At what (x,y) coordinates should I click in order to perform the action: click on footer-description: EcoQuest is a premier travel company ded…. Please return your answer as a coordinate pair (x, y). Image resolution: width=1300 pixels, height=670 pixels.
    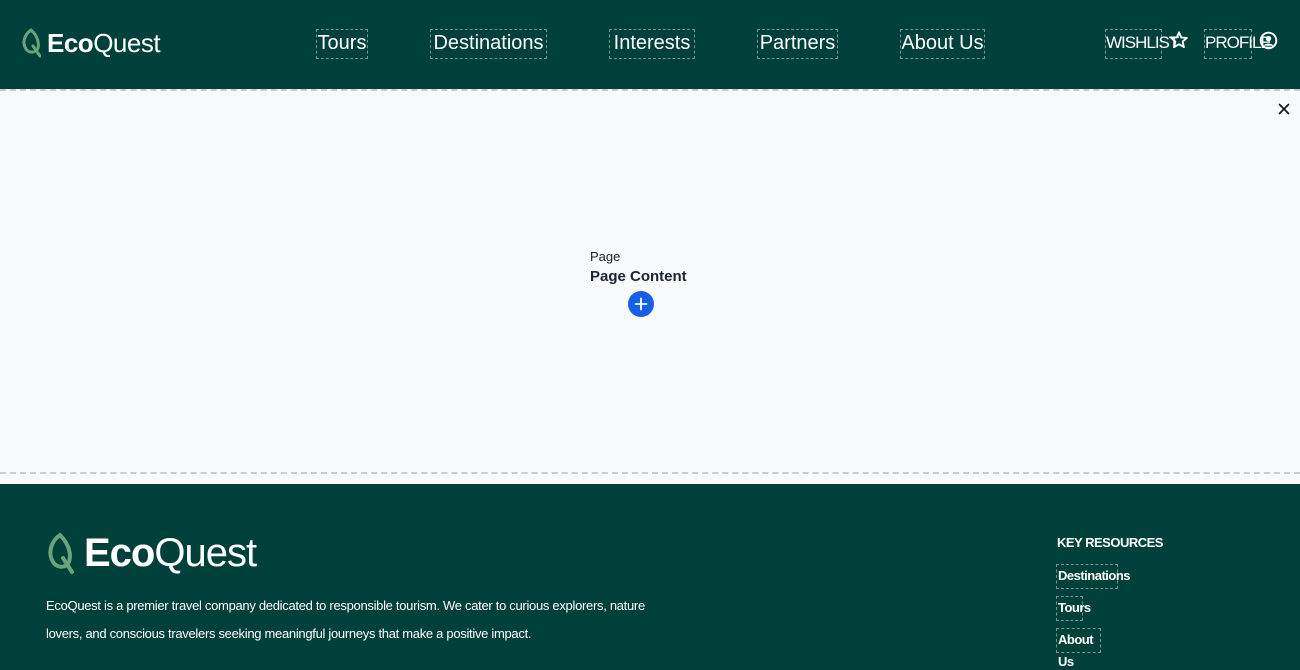
    Looking at the image, I should click on (345, 619).